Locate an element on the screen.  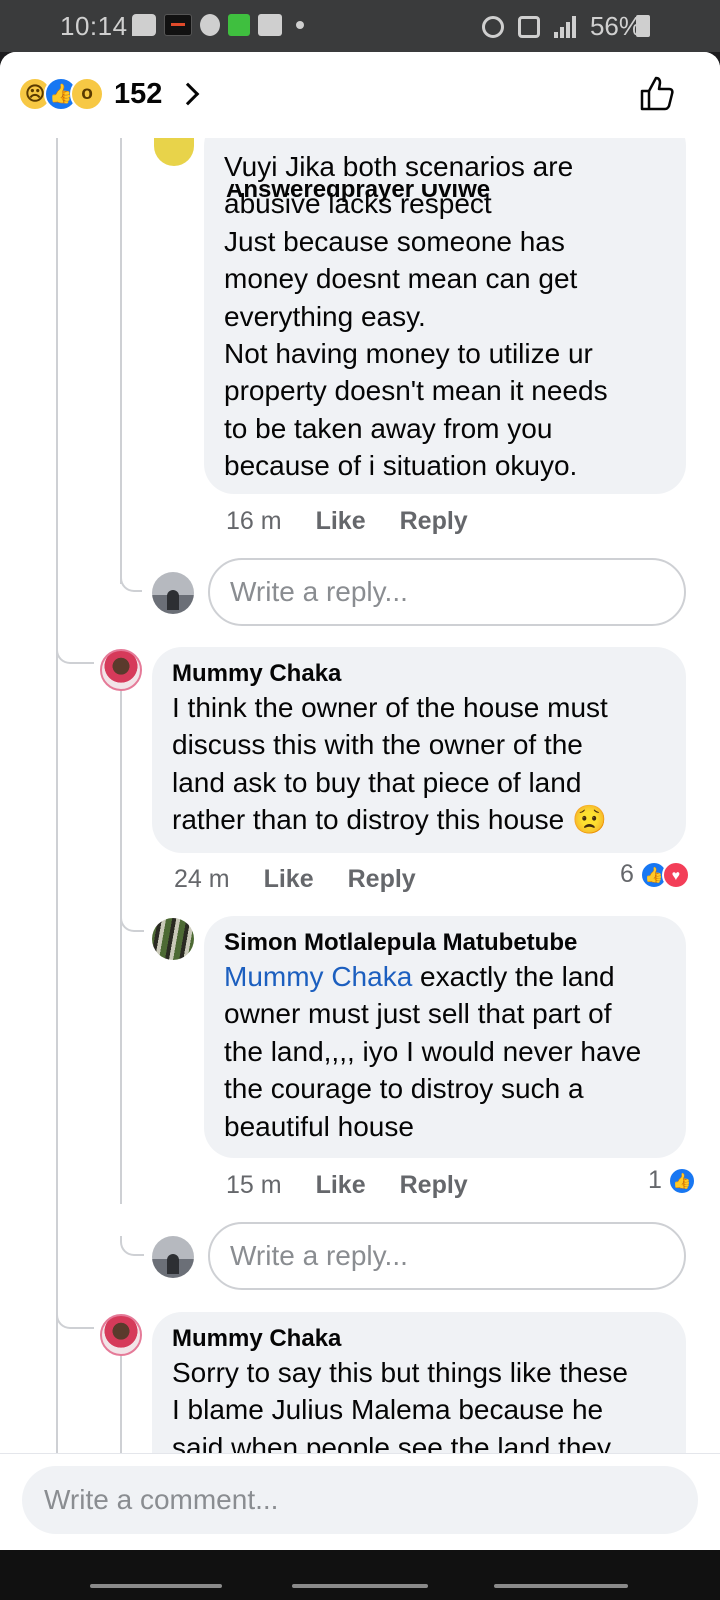
comment-actions: 15 m Like Reply is located at coordinates (347, 1185).